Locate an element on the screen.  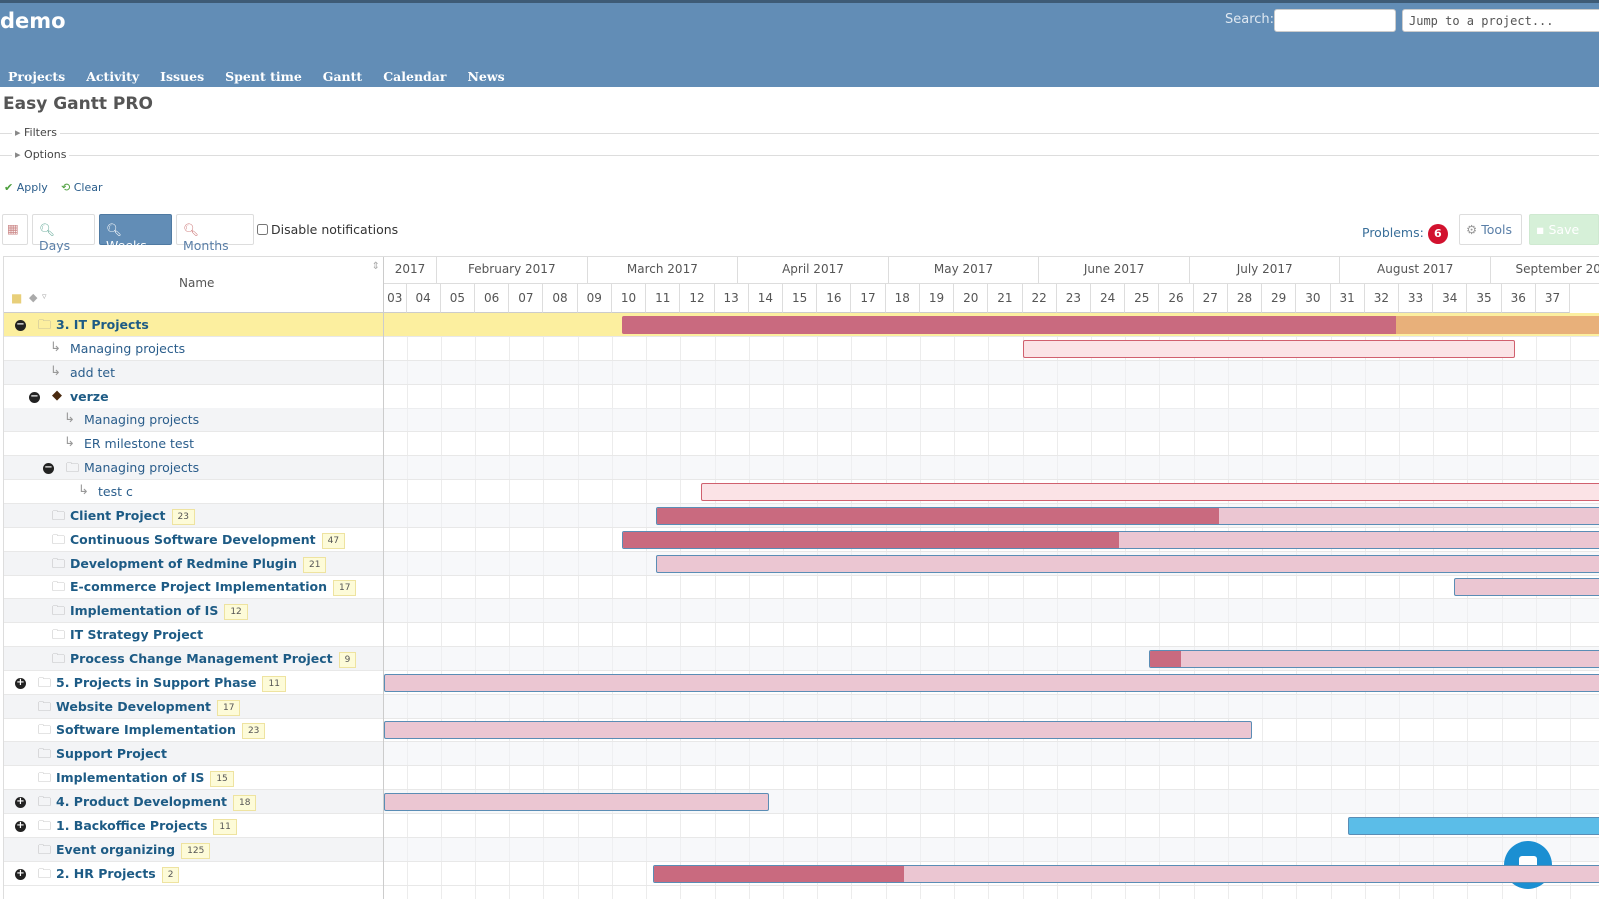
table-row: 🗀 IT Strategy Project is located at coordinates (193, 635).